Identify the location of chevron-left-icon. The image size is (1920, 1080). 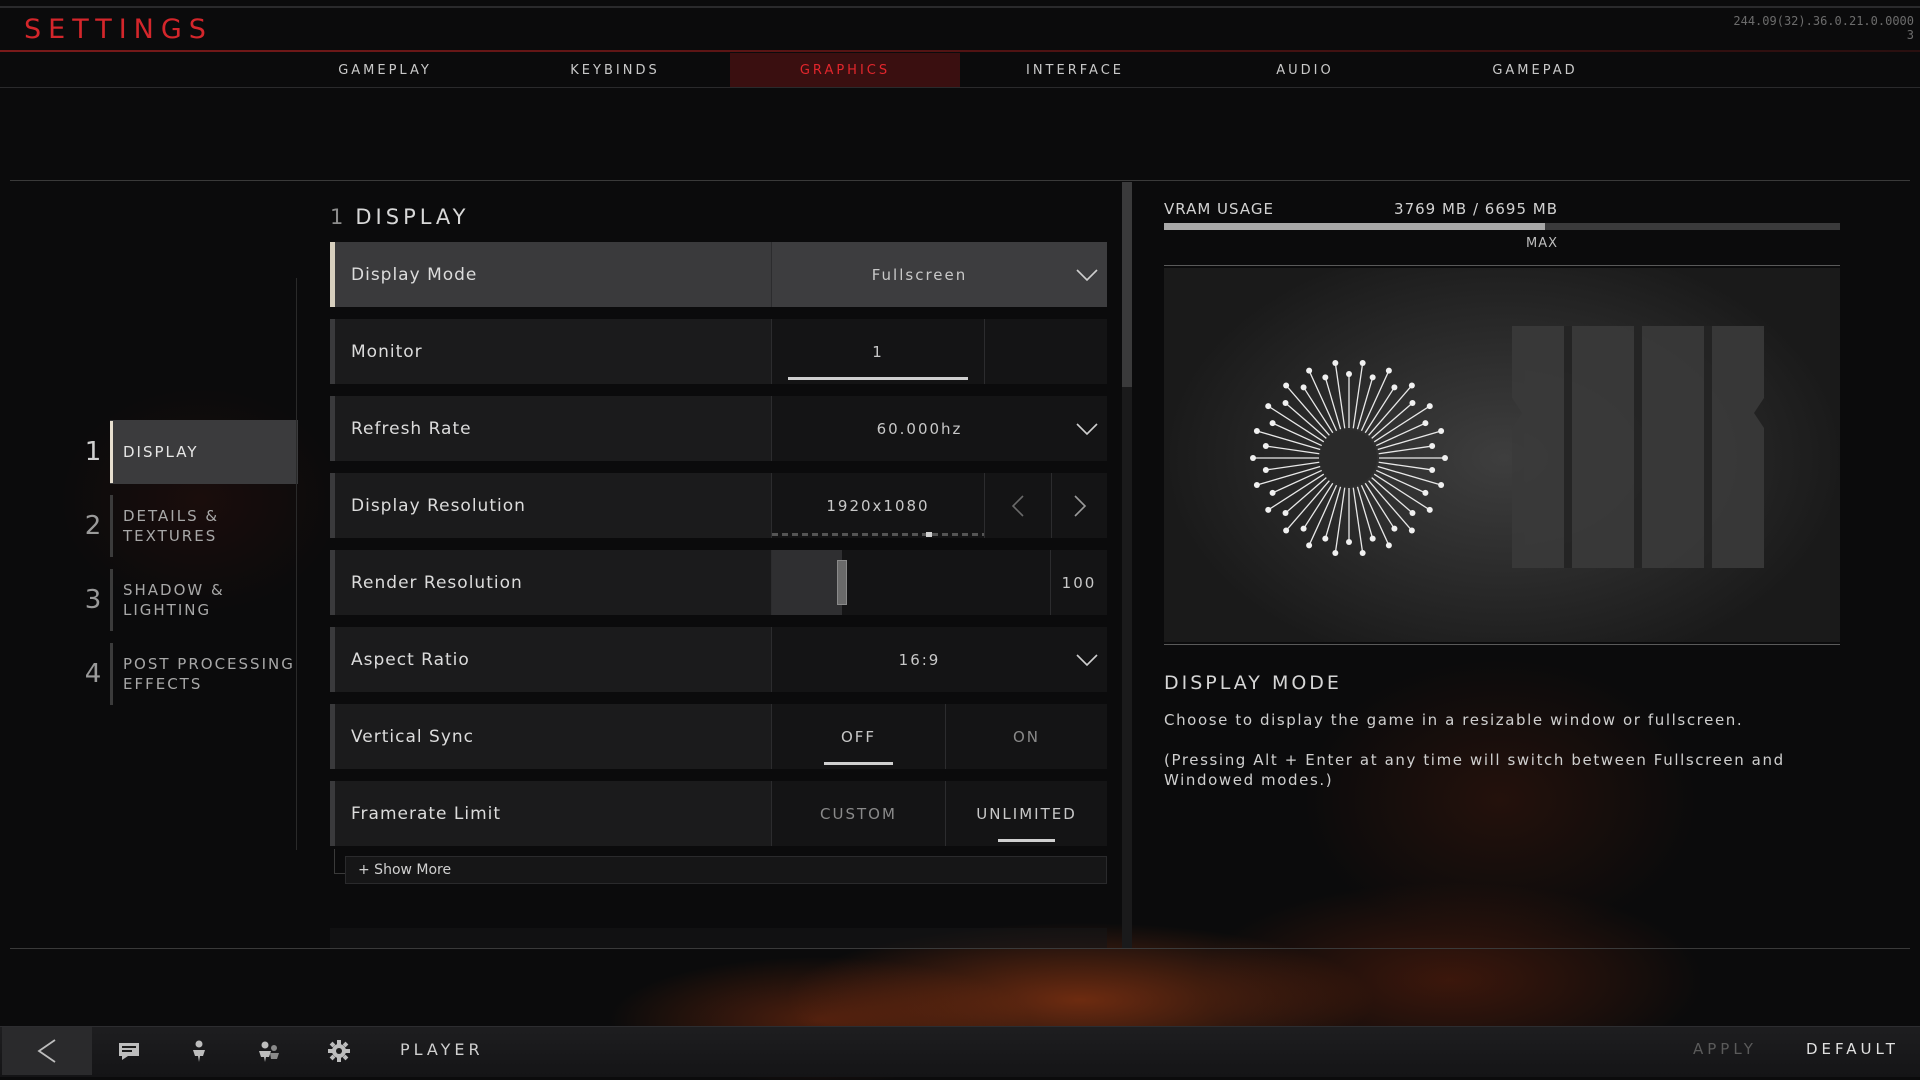
(1017, 505).